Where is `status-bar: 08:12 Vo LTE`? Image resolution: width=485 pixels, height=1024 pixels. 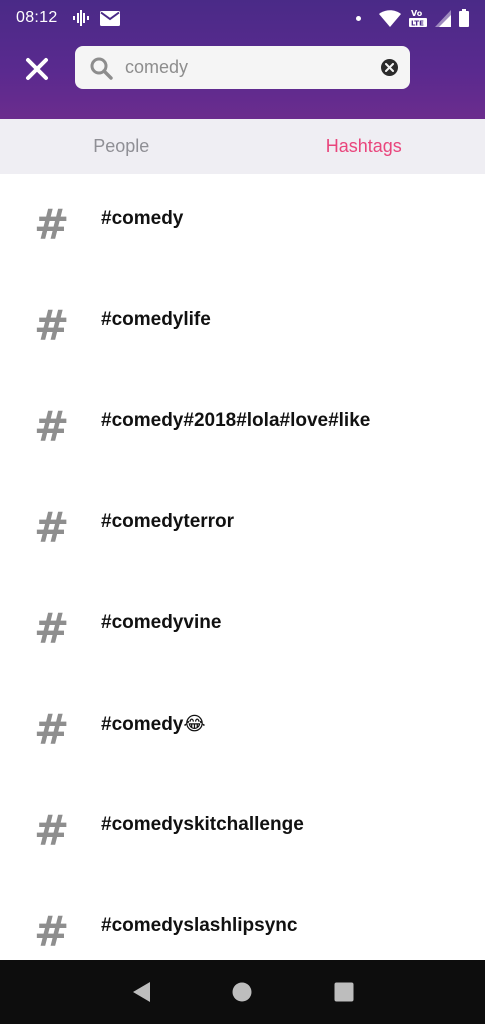 status-bar: 08:12 Vo LTE is located at coordinates (242, 18).